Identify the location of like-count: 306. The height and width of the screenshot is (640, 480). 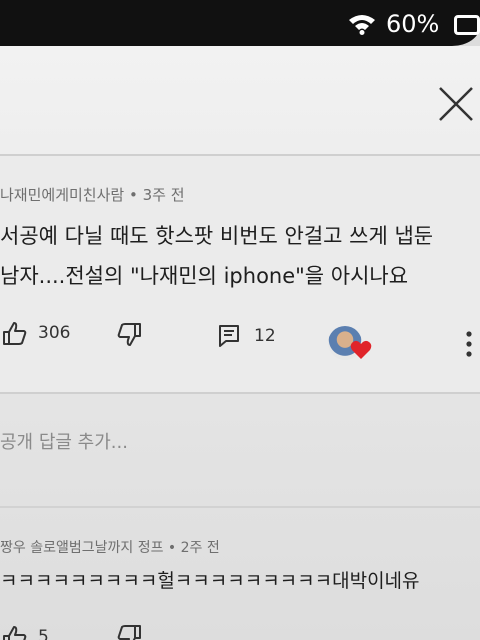
(54, 333).